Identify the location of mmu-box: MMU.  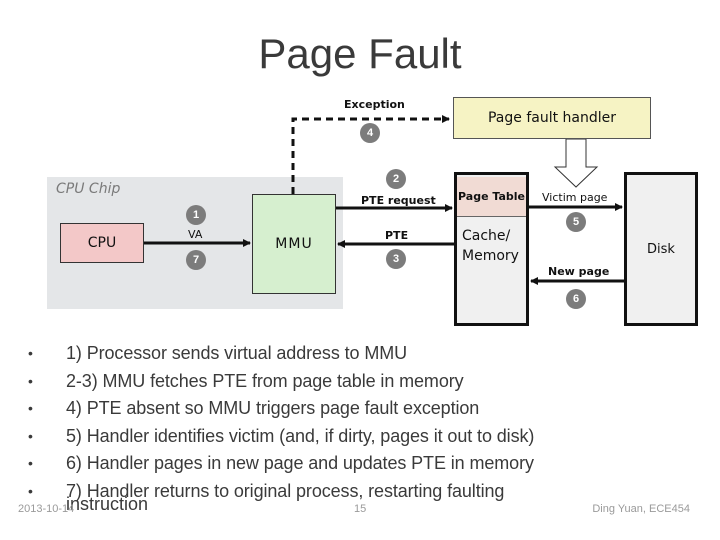
(294, 244).